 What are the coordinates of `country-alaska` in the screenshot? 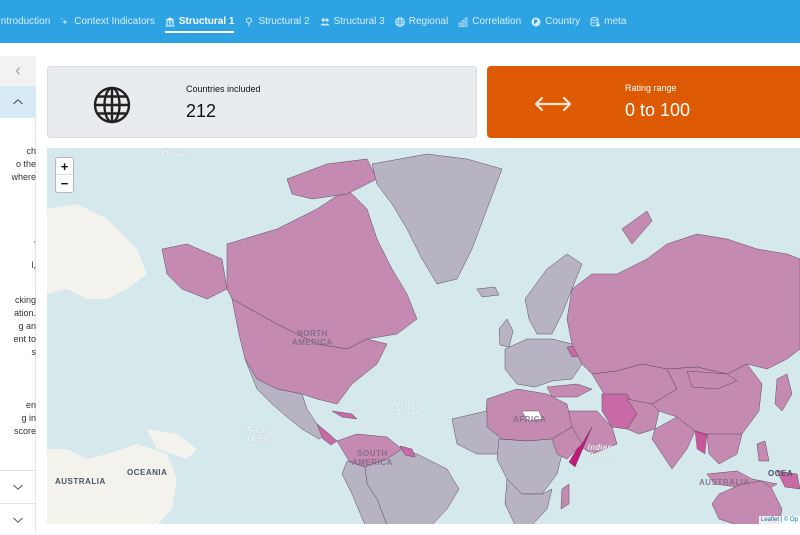 It's located at (194, 271).